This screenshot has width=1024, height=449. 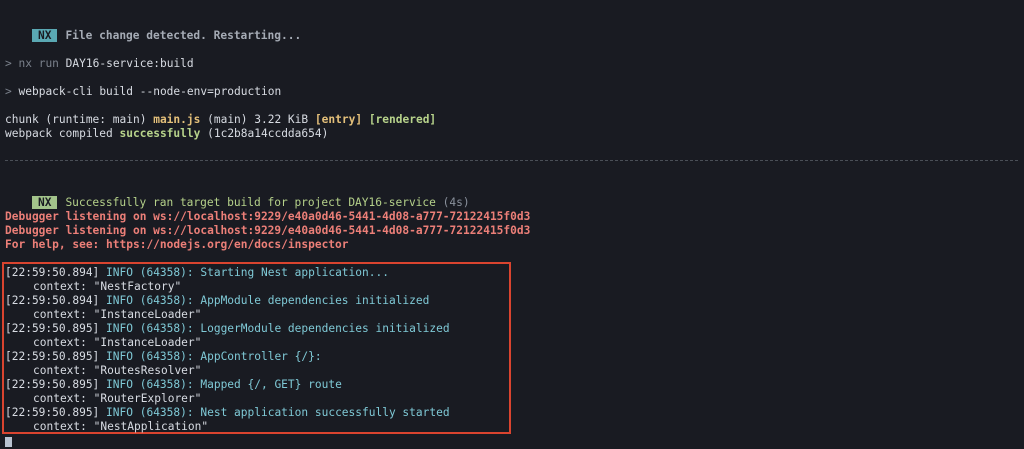 I want to click on chunk-file: main.js, so click(x=177, y=119).